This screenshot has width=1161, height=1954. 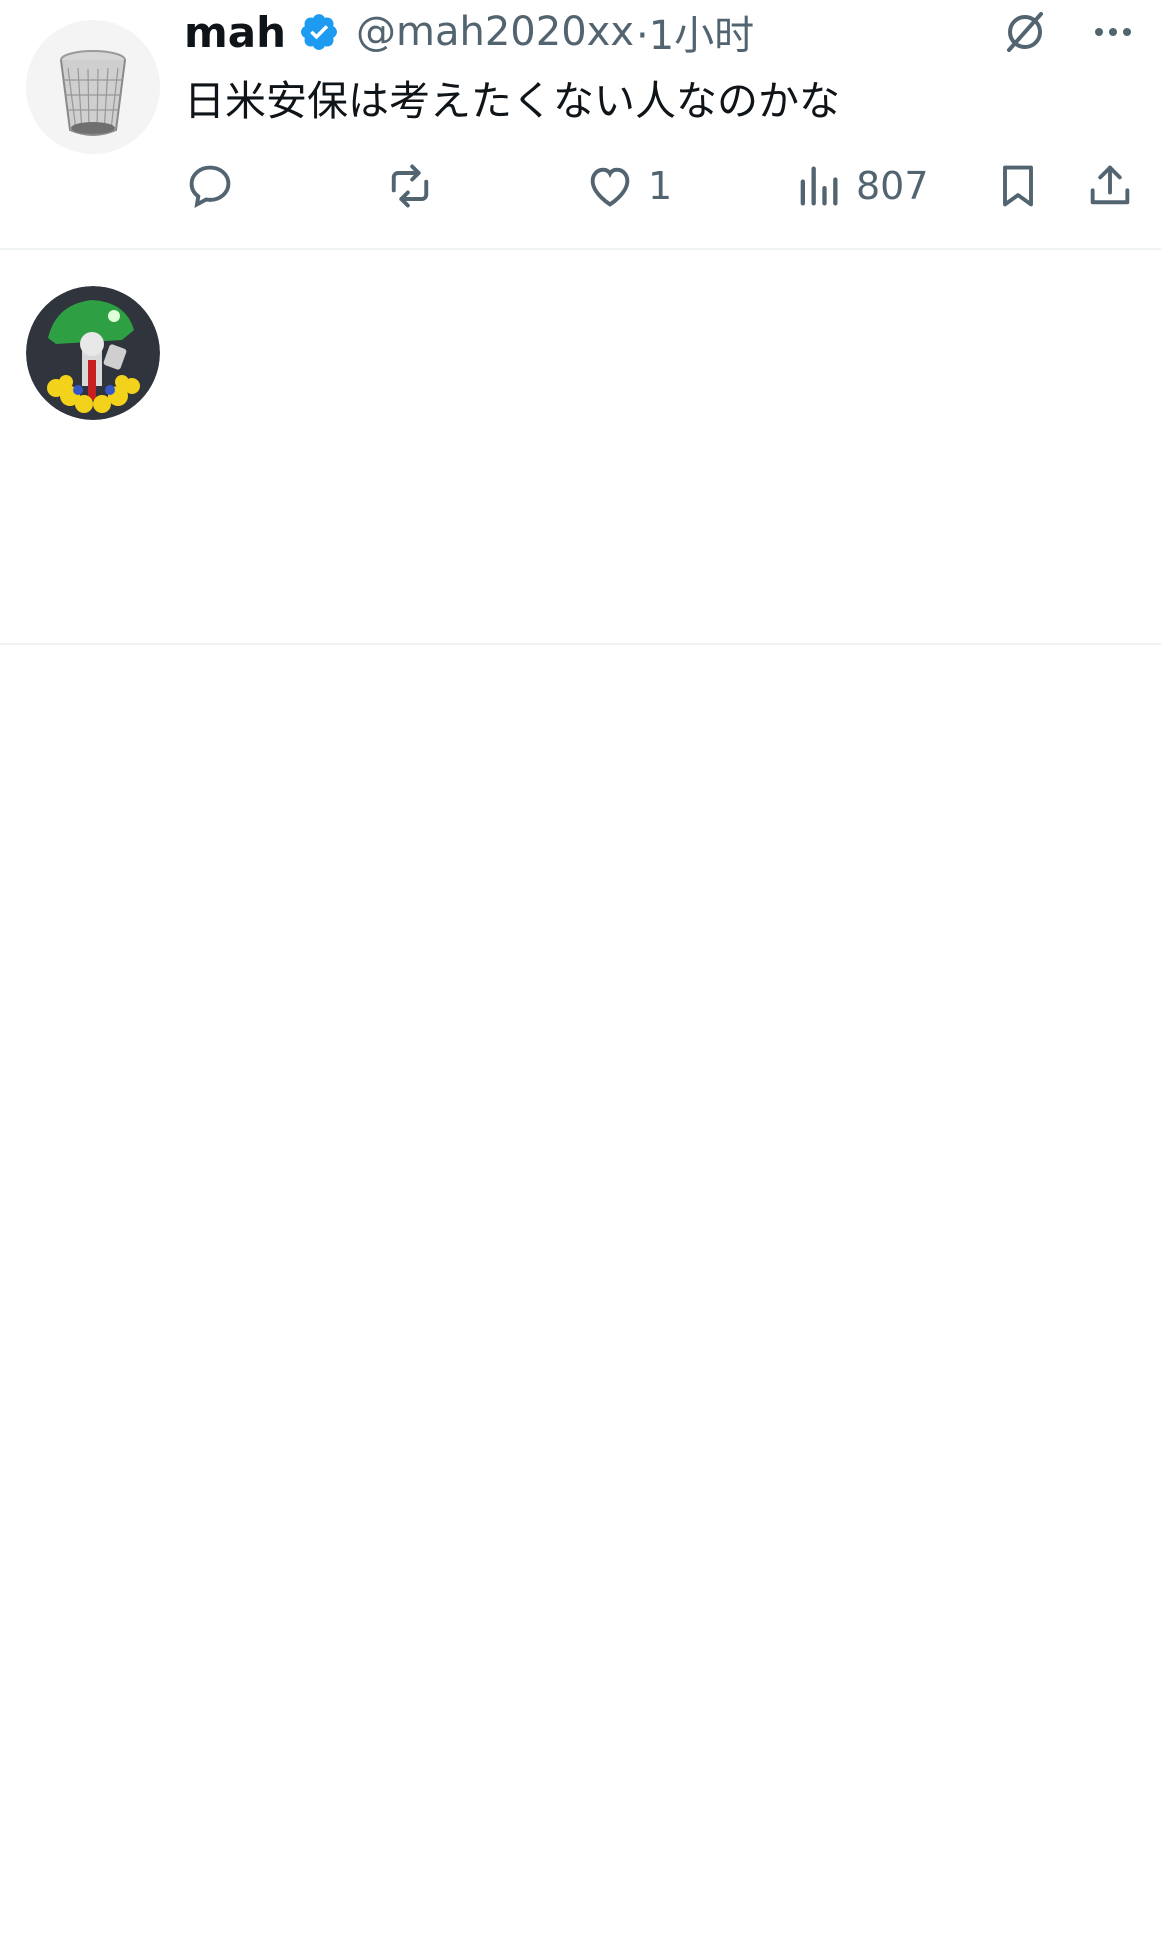 I want to click on header-actions, so click(x=1069, y=32).